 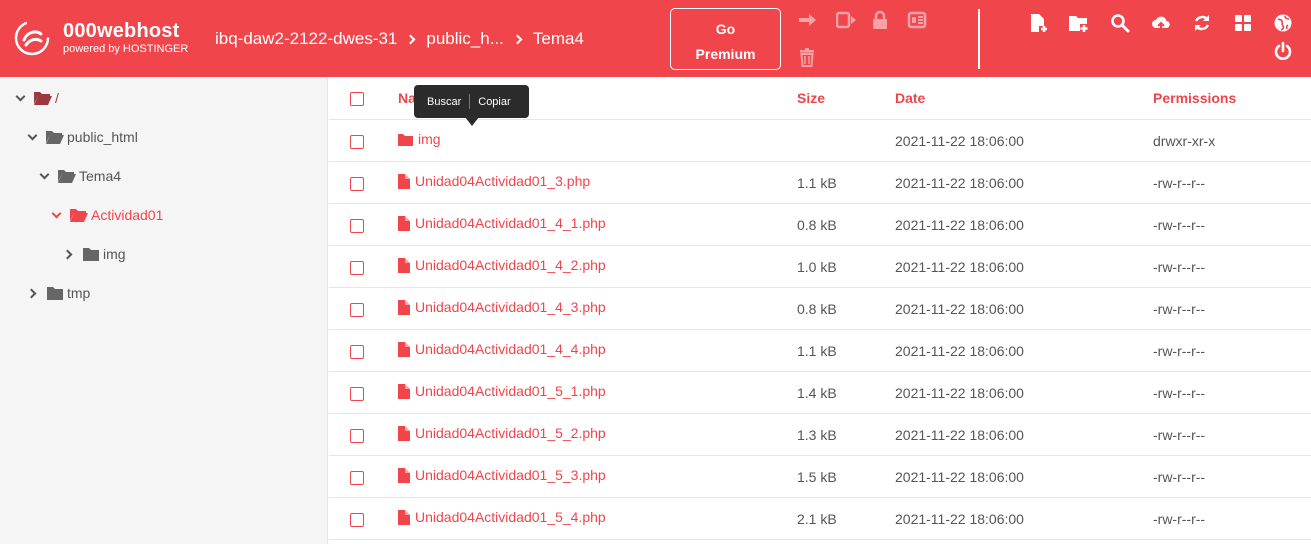 I want to click on column-header-size: Size, so click(x=811, y=98).